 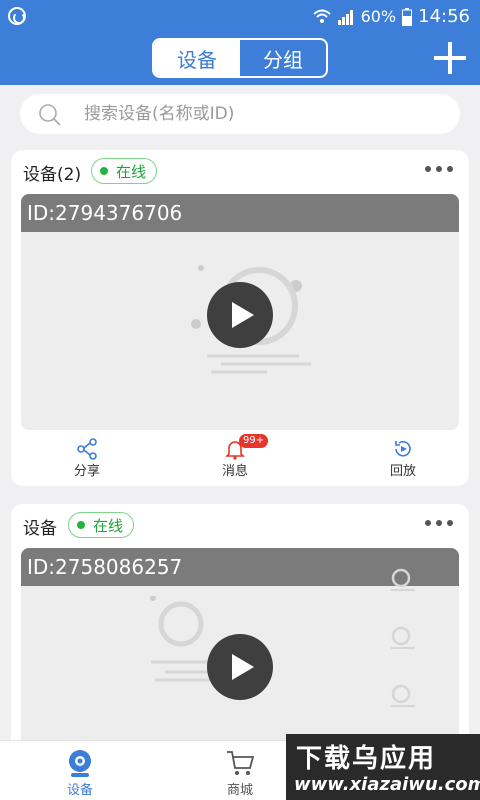 I want to click on share-button: 分享, so click(x=87, y=458).